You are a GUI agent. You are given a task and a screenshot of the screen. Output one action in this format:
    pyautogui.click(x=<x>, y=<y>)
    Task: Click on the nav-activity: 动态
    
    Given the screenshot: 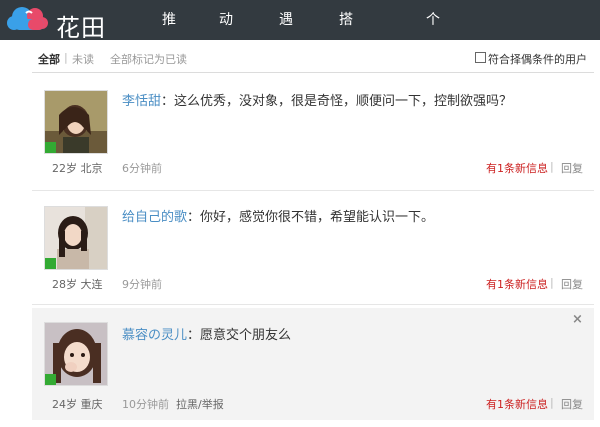 What is the action you would take?
    pyautogui.click(x=226, y=40)
    